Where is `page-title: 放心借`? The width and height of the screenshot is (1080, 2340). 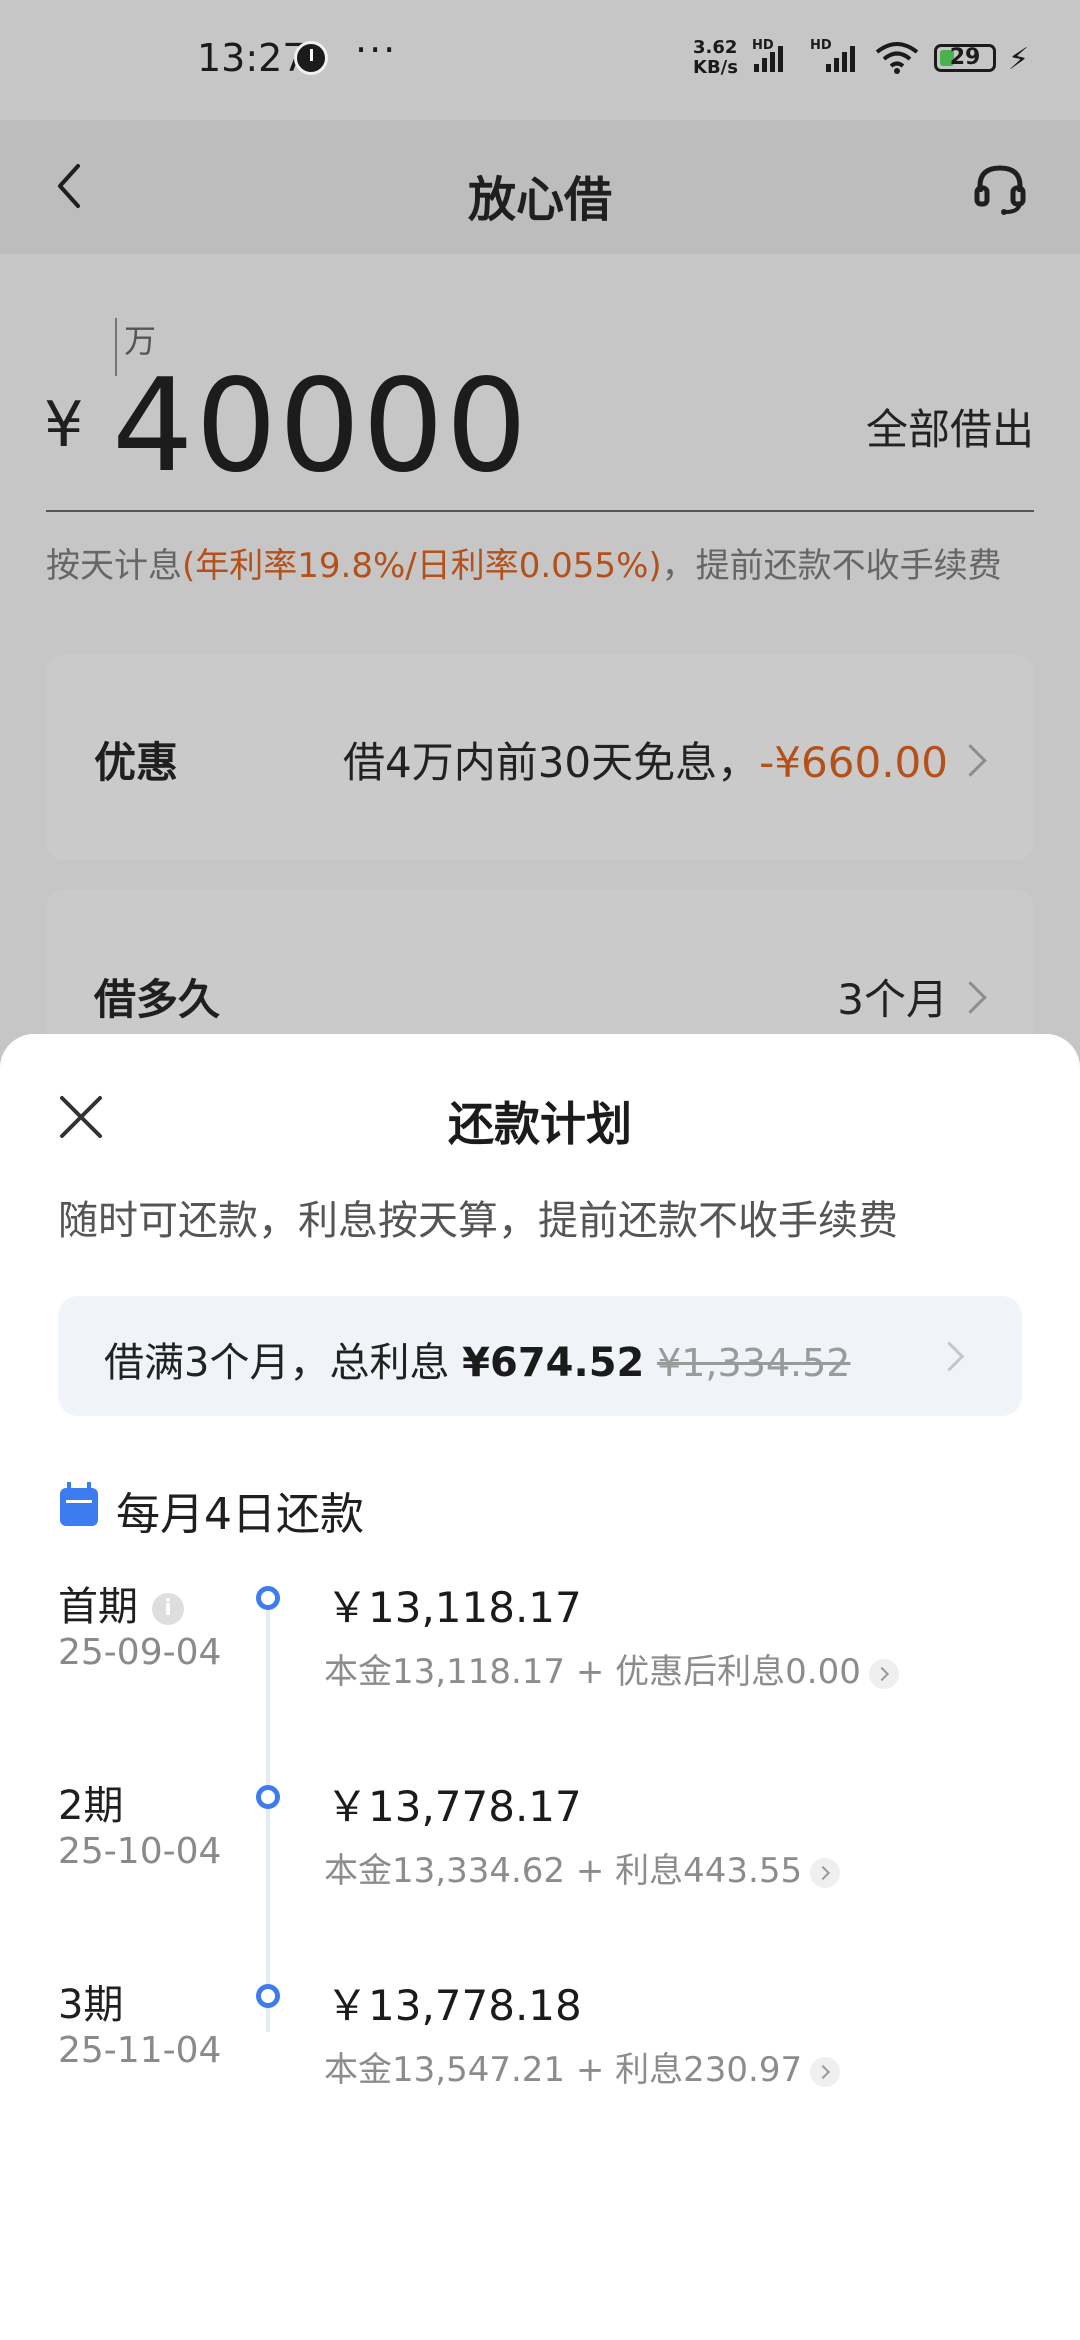 page-title: 放心借 is located at coordinates (539, 200).